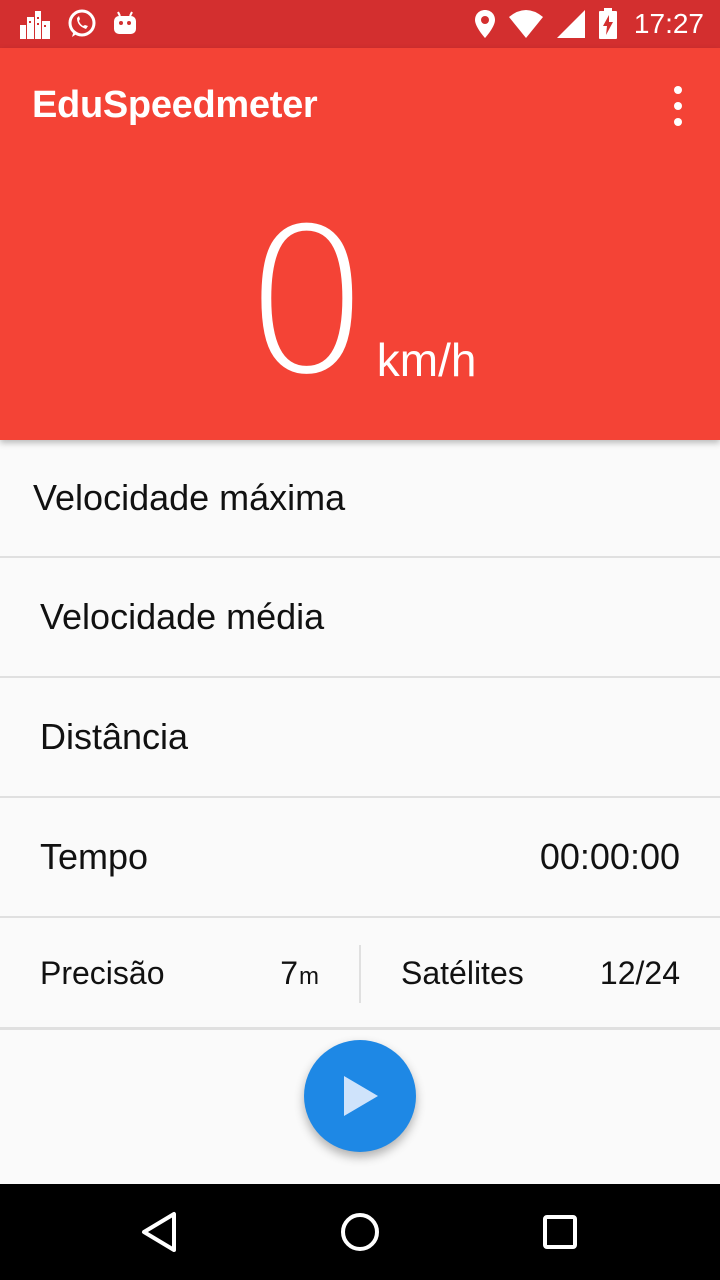 The width and height of the screenshot is (720, 1280). Describe the element at coordinates (360, 618) in the screenshot. I see `avg-speed-row: Velocidade média` at that location.